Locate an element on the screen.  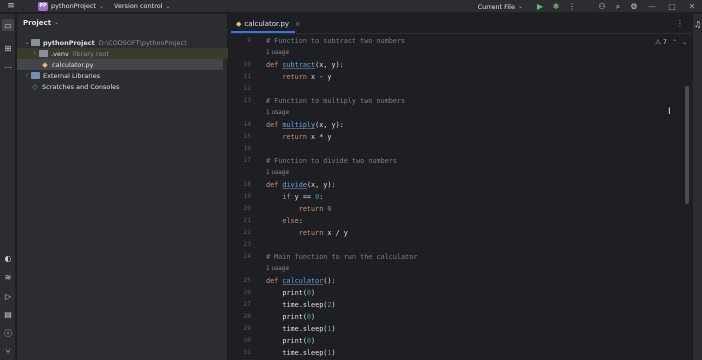
tab-menu-icon: ⋮ is located at coordinates (680, 23).